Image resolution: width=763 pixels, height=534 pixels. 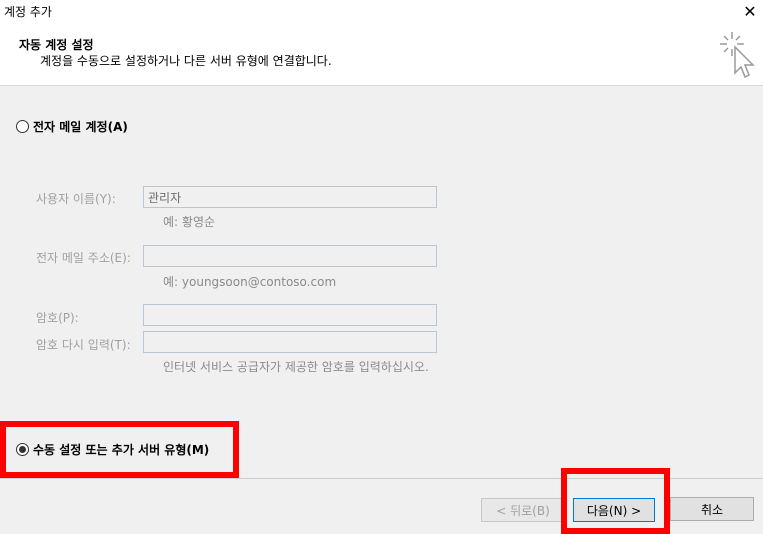 What do you see at coordinates (57, 318) in the screenshot?
I see `password-label: 암호(P):` at bounding box center [57, 318].